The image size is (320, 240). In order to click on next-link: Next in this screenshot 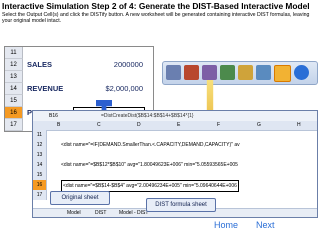, I will do `click(265, 225)`.